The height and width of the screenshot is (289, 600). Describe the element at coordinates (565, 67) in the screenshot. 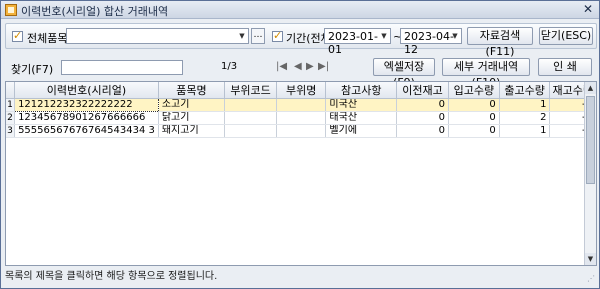

I see `print-button: 인 쇄` at that location.